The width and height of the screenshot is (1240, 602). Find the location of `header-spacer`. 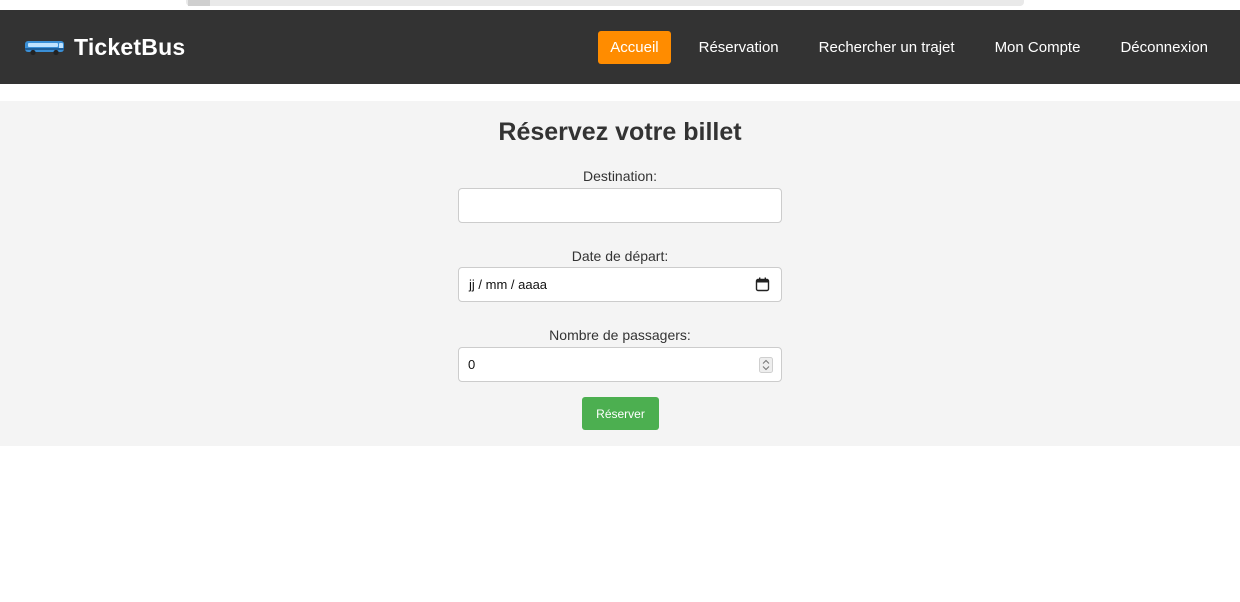

header-spacer is located at coordinates (620, 92).